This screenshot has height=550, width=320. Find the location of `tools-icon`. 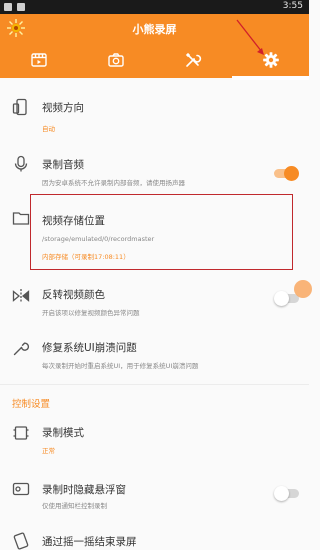

tools-icon is located at coordinates (193, 59).